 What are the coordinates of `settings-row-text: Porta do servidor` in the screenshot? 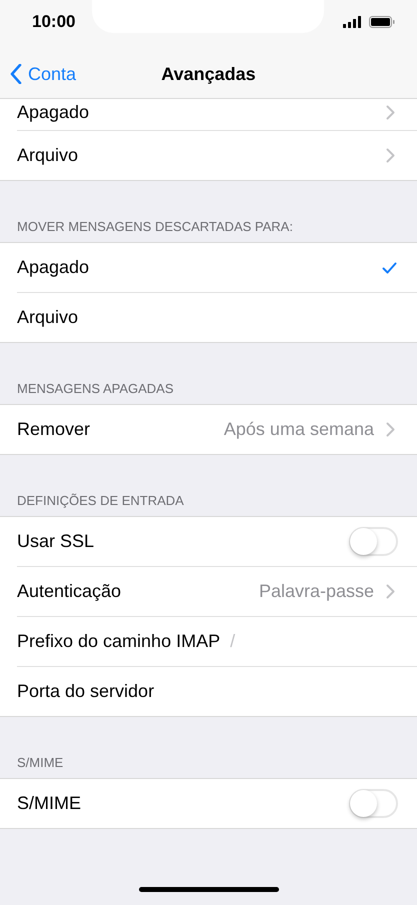 It's located at (86, 691).